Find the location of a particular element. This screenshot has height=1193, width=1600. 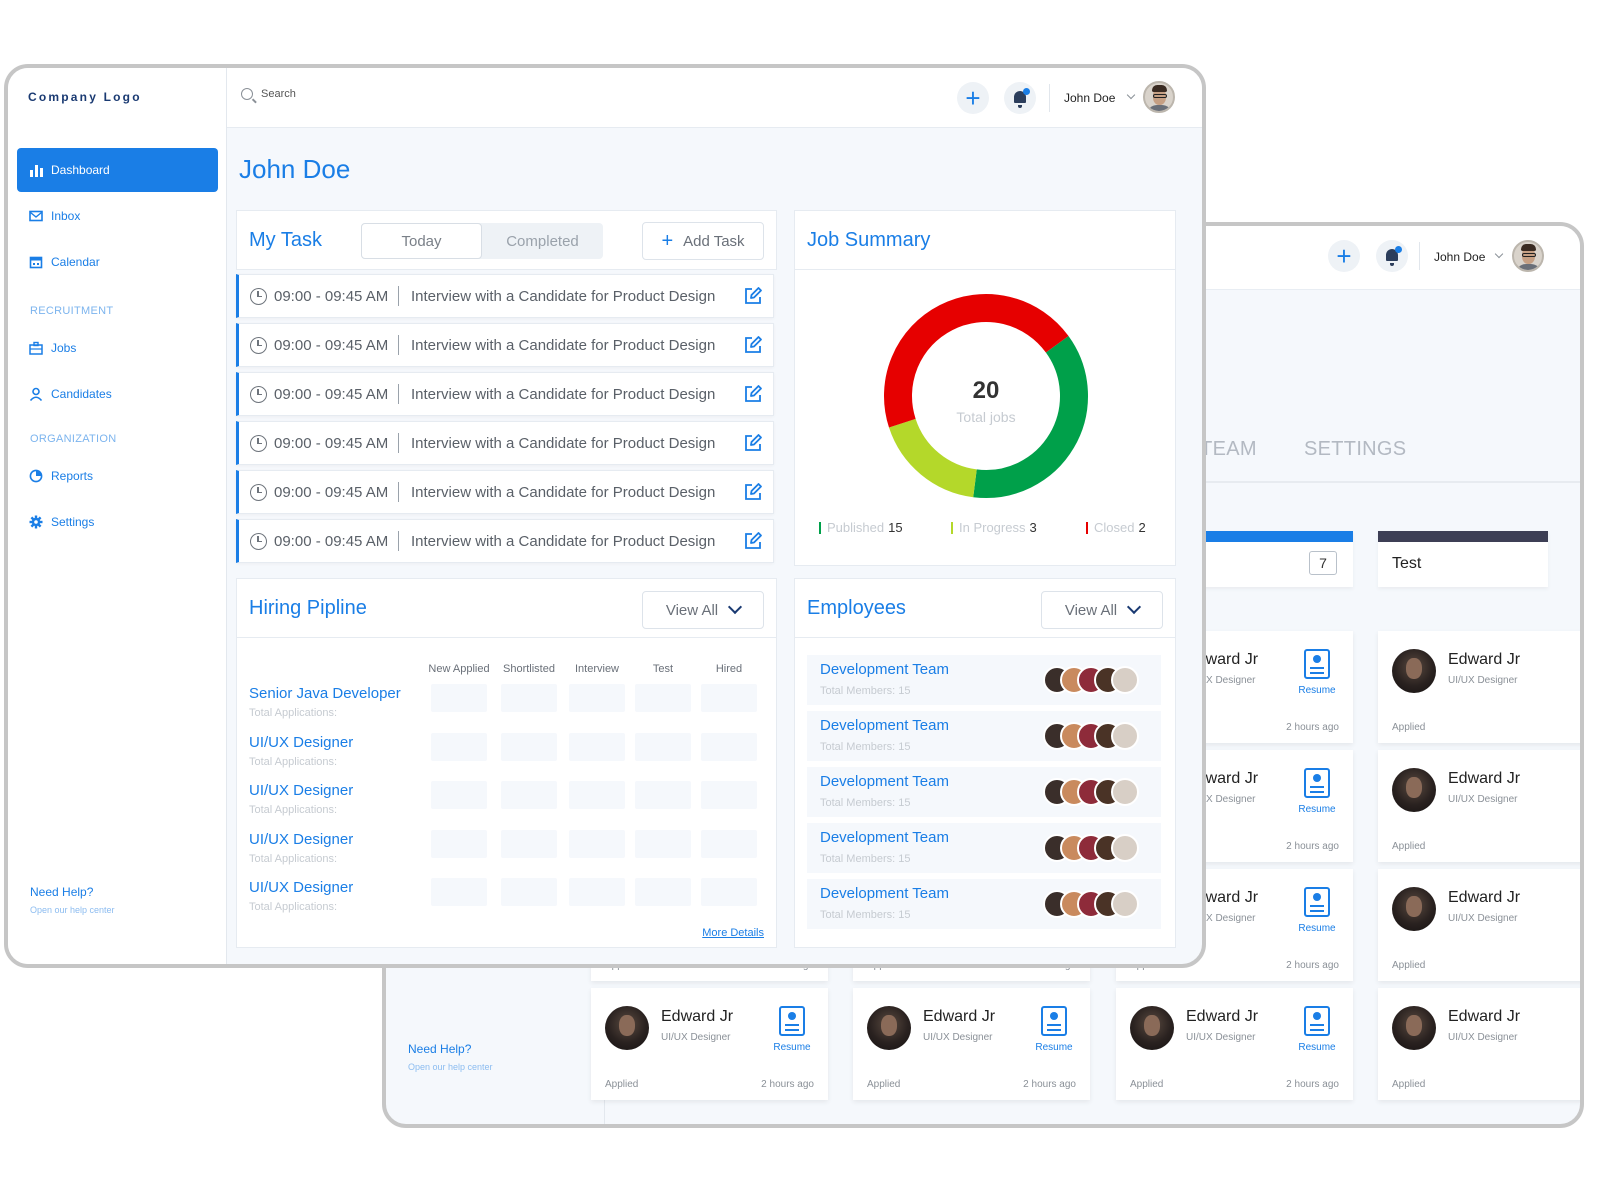

search-placeholder: Search is located at coordinates (278, 94).